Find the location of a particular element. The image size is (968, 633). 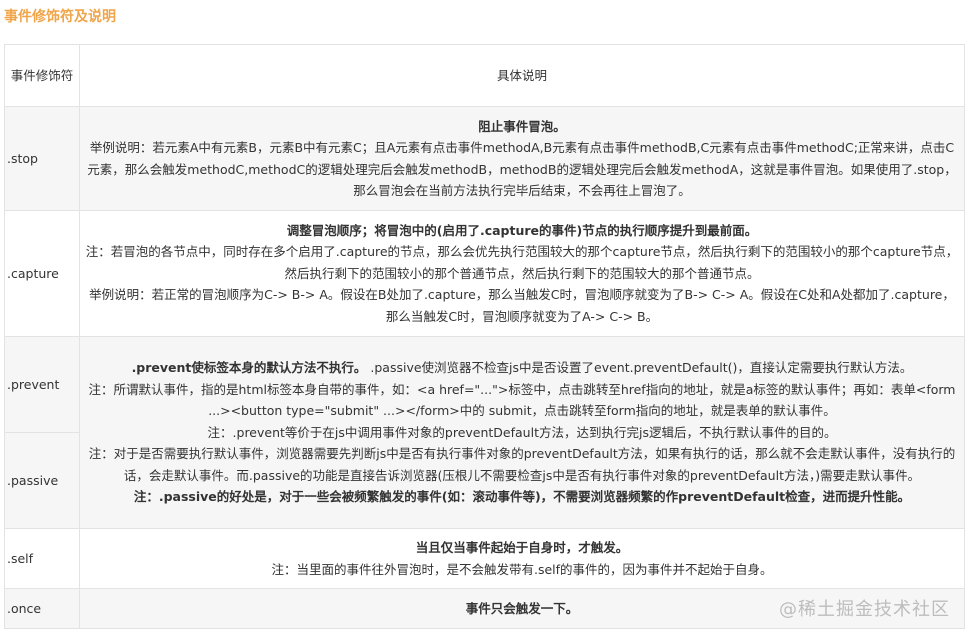

modifier-cell: .once is located at coordinates (42, 608).